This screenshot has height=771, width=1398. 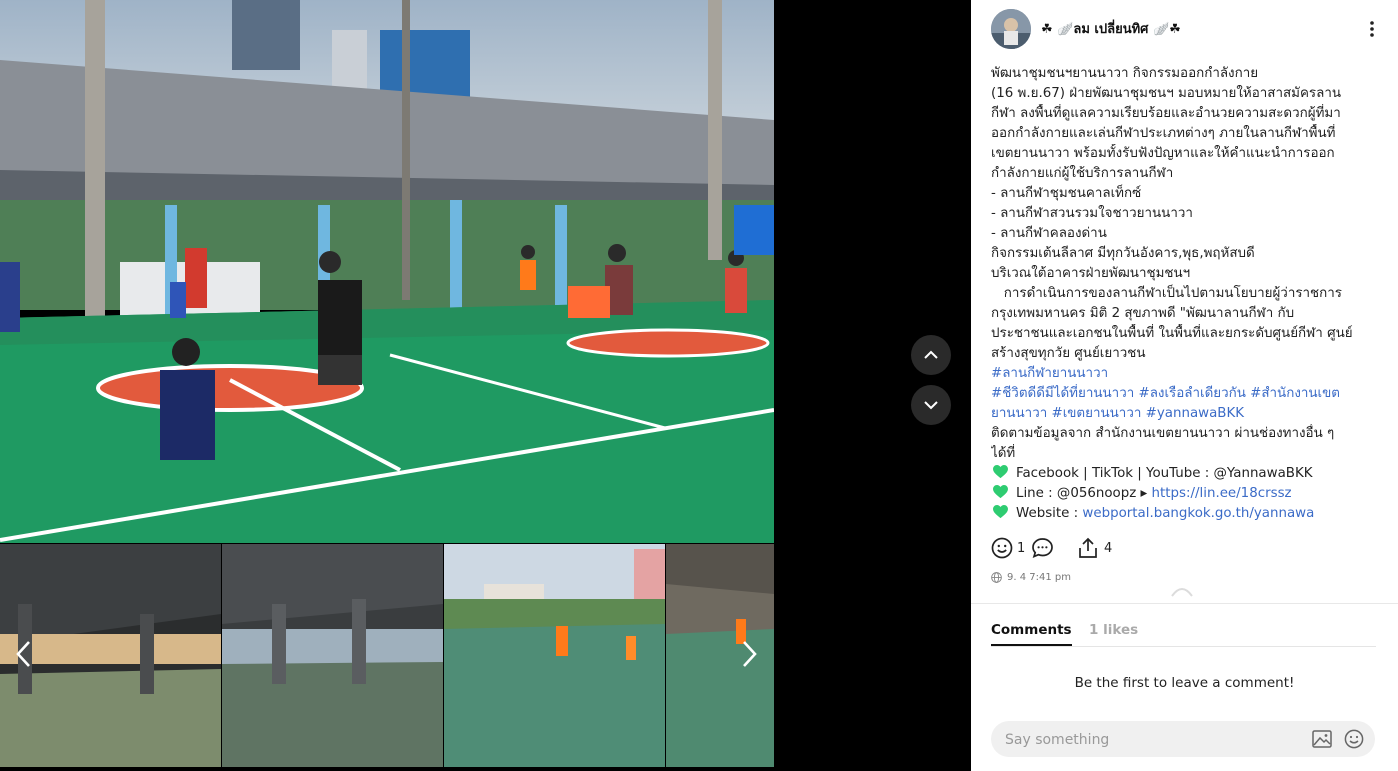 I want to click on globe-icon, so click(x=996, y=577).